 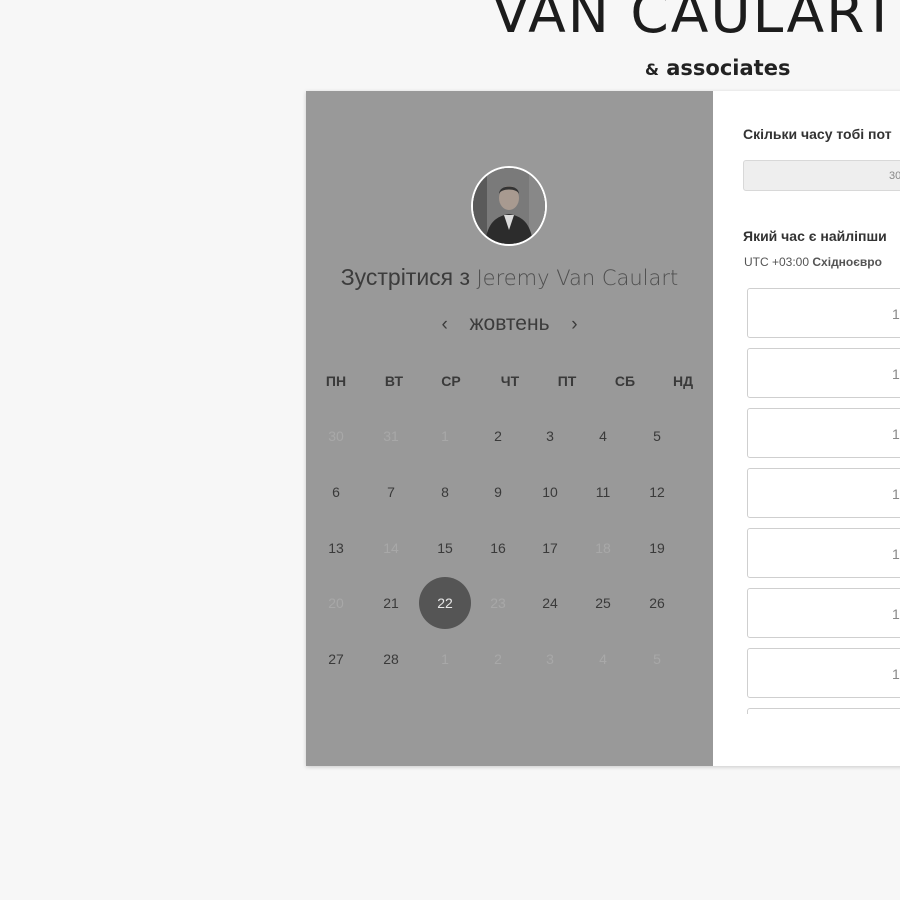 I want to click on calendar-day: 7, so click(x=391, y=492).